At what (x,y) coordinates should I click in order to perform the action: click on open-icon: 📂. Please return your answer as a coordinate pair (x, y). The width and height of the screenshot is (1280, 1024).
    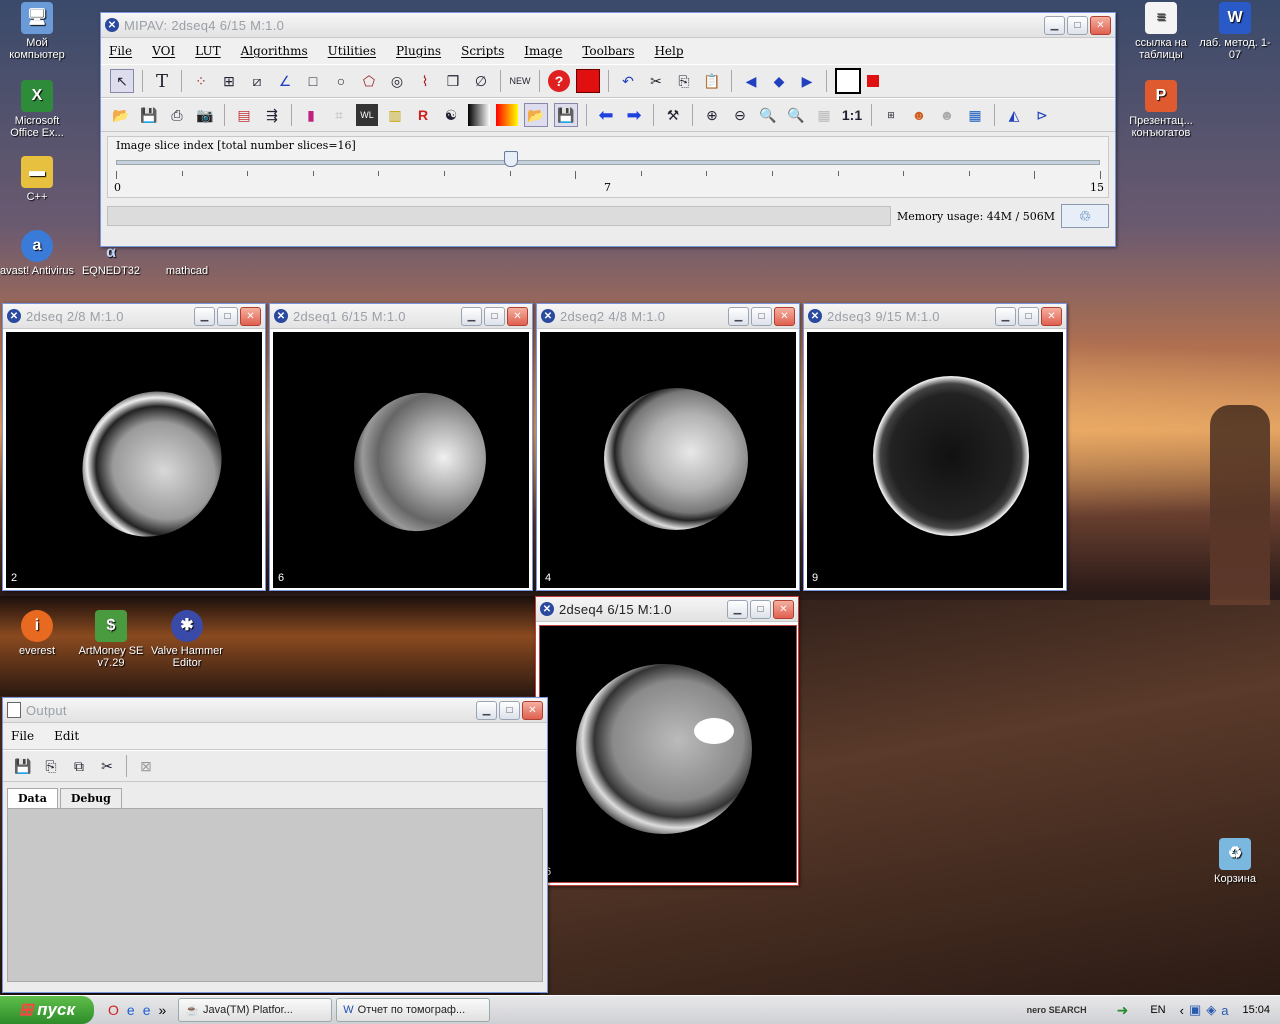
    Looking at the image, I should click on (121, 115).